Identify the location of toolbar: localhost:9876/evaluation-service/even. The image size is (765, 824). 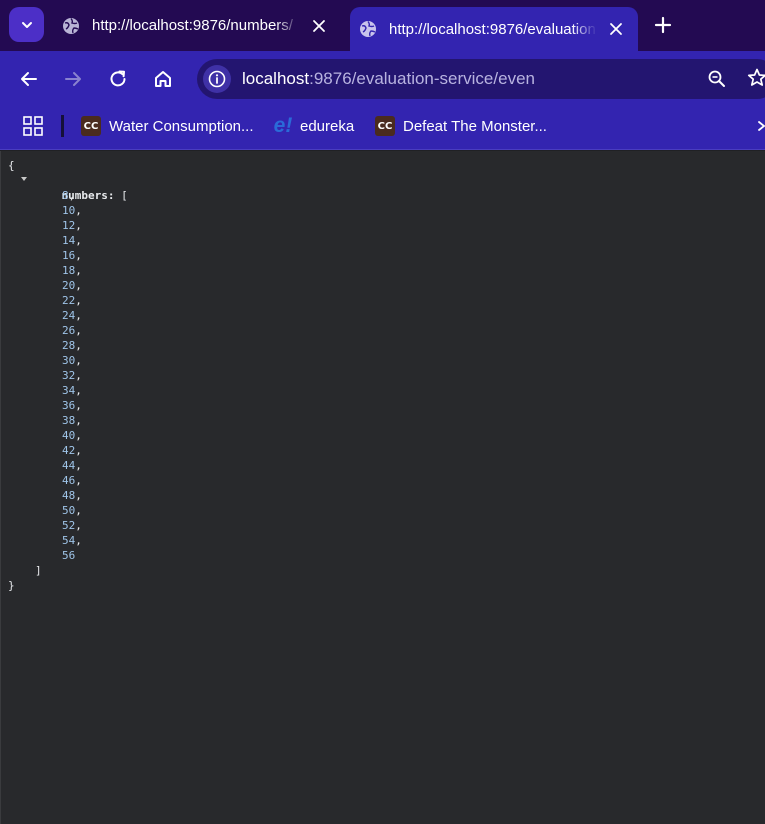
(382, 79).